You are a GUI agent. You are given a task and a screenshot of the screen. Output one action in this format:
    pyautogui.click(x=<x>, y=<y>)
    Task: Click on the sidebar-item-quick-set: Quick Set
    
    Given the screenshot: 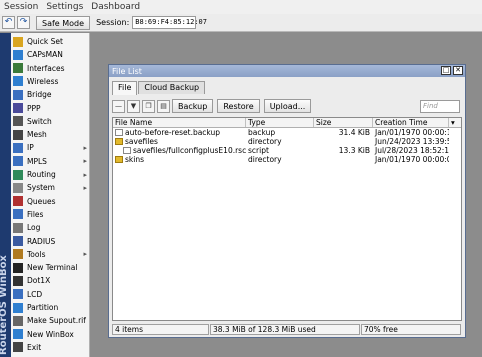 What is the action you would take?
    pyautogui.click(x=51, y=41)
    